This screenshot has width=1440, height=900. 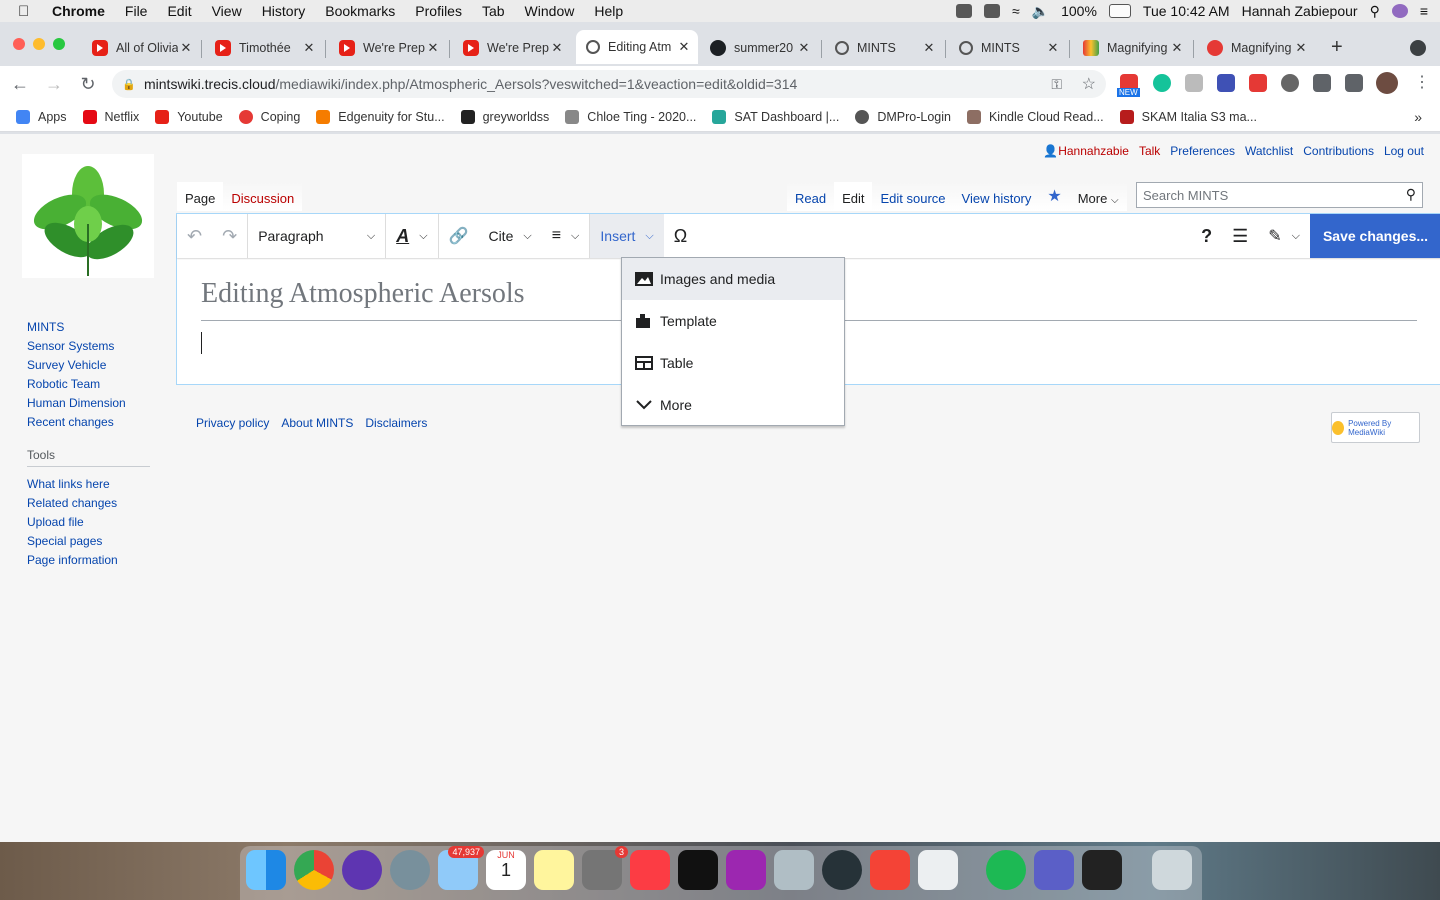 What do you see at coordinates (41, 116) in the screenshot?
I see `bookmark-apps: Apps` at bounding box center [41, 116].